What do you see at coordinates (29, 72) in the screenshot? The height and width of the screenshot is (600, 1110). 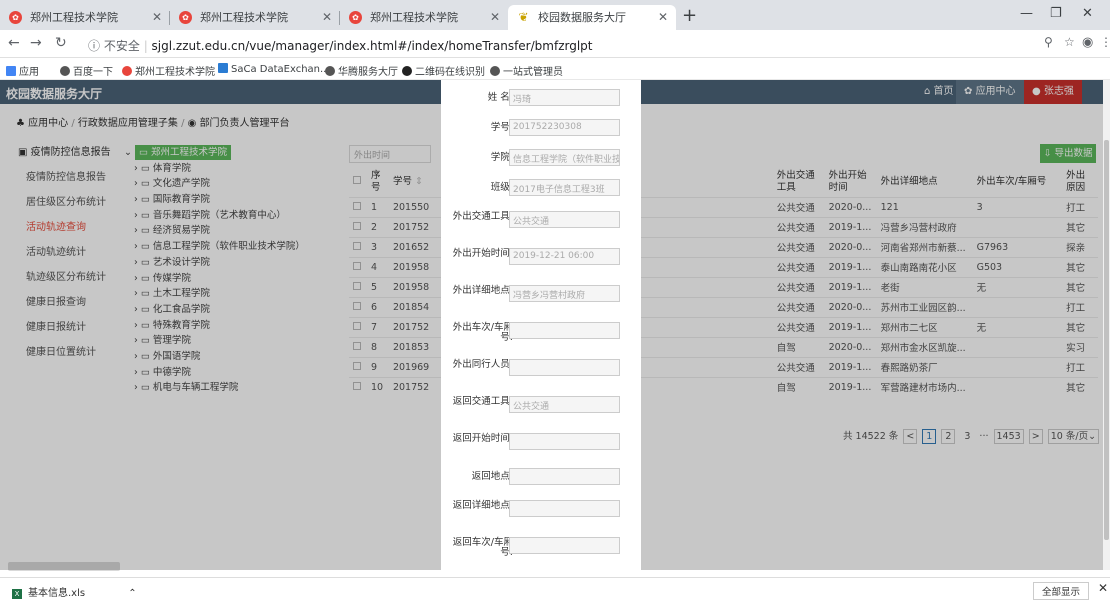 I see `bookmark-label: 应用` at bounding box center [29, 72].